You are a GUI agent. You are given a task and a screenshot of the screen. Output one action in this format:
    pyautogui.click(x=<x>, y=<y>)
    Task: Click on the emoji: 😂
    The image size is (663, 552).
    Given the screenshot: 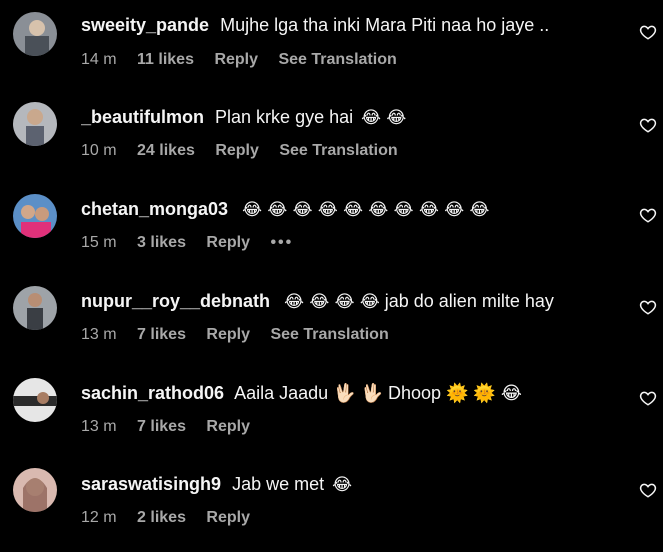 What is the action you would take?
    pyautogui.click(x=342, y=485)
    